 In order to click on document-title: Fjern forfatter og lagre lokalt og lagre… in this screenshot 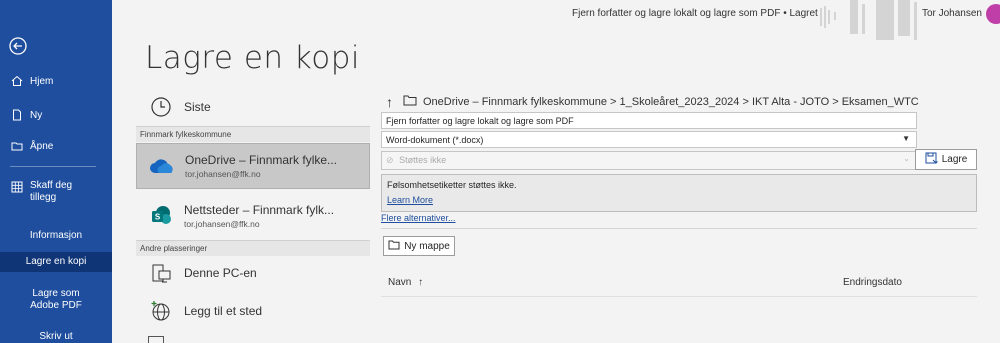, I will do `click(695, 13)`.